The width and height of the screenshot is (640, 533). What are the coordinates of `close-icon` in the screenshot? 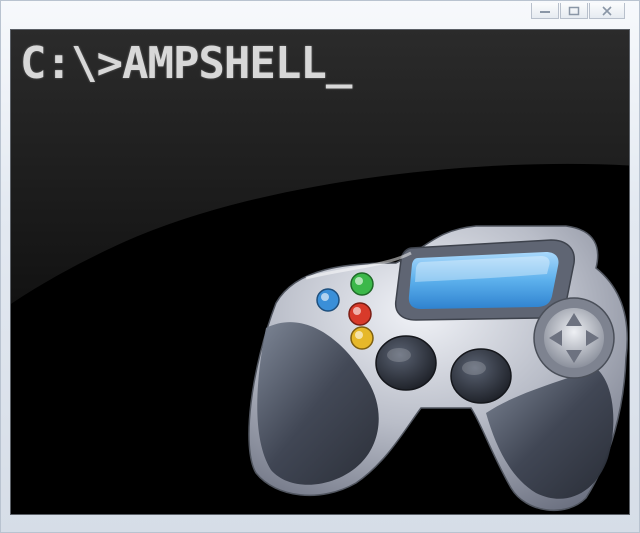 It's located at (607, 10).